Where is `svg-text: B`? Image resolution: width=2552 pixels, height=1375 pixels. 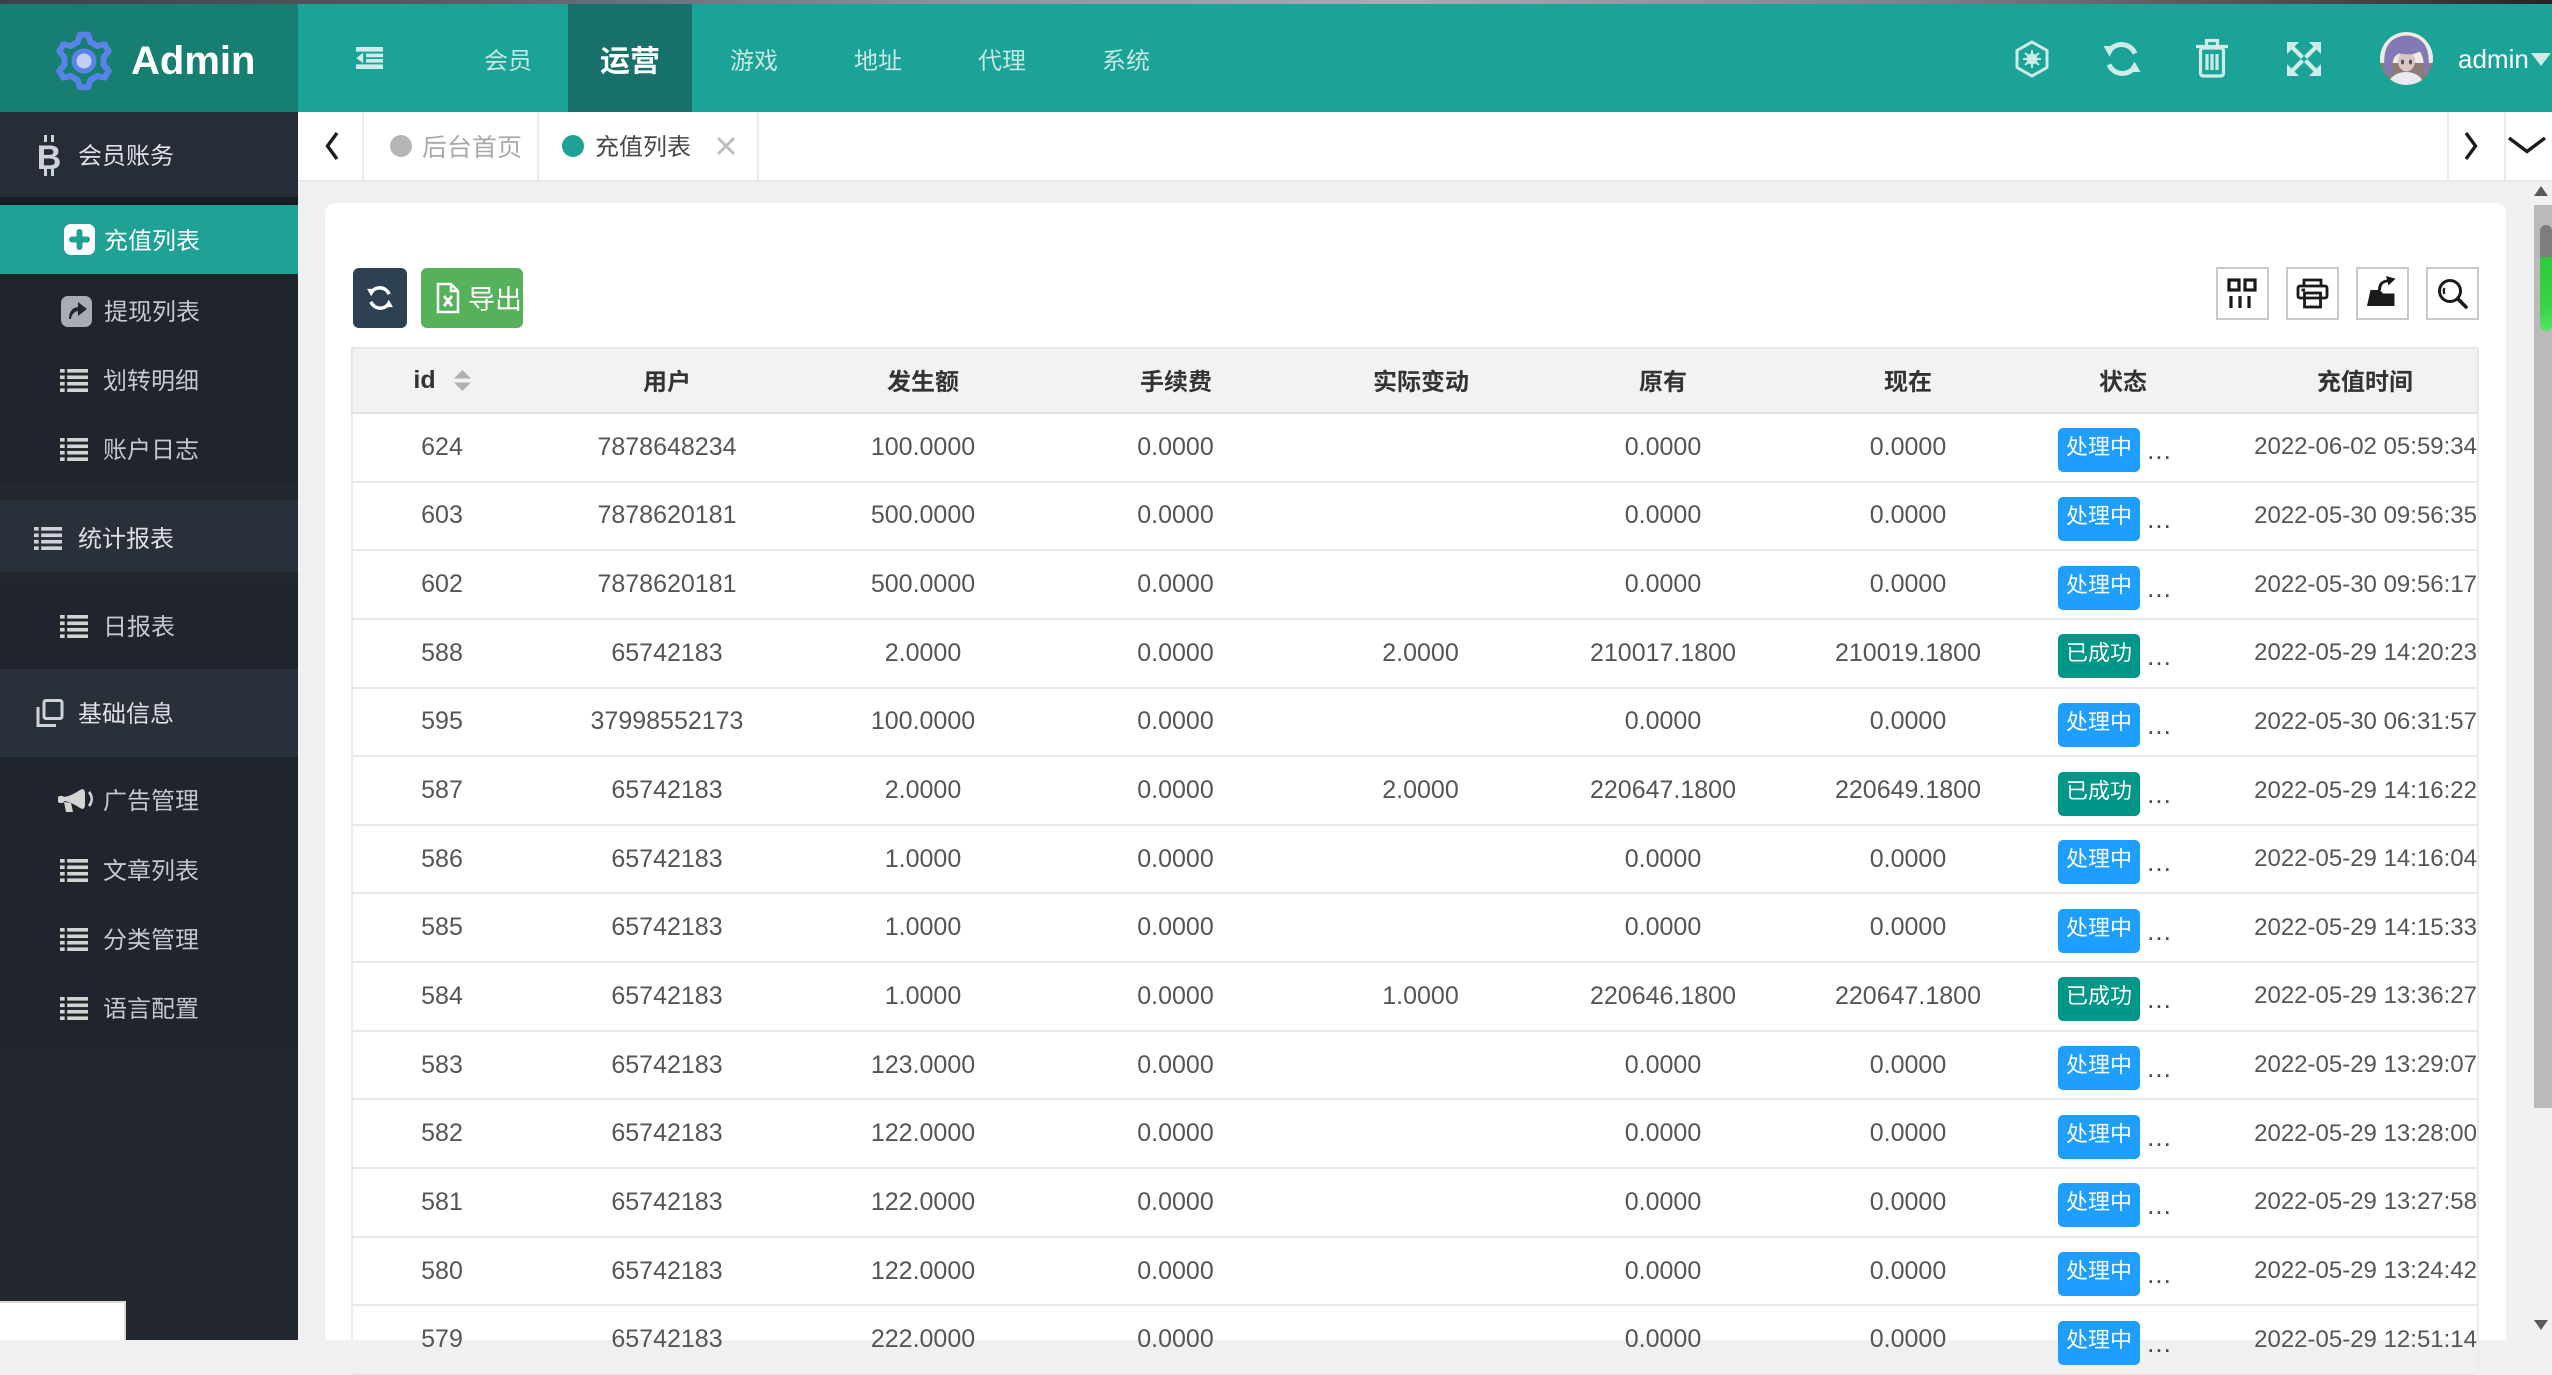
svg-text: B is located at coordinates (49, 158).